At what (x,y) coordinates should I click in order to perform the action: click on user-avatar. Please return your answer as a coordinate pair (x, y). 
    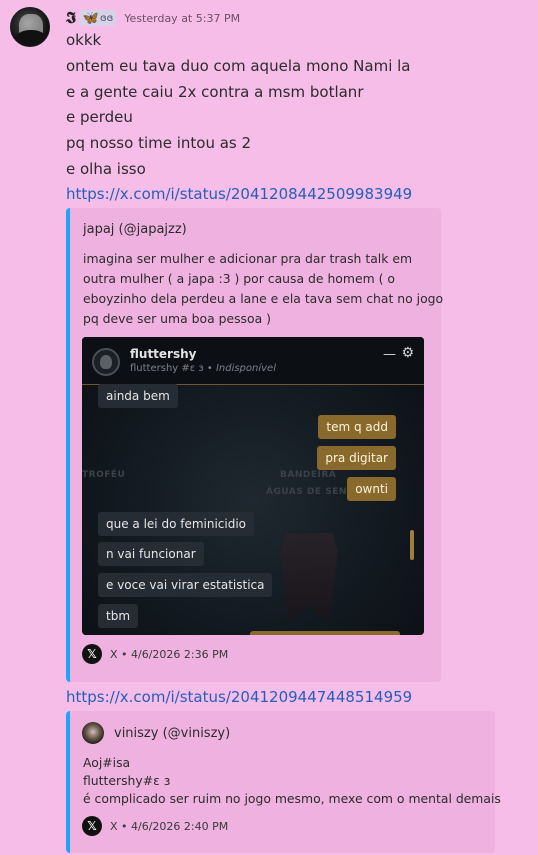
    Looking at the image, I should click on (30, 27).